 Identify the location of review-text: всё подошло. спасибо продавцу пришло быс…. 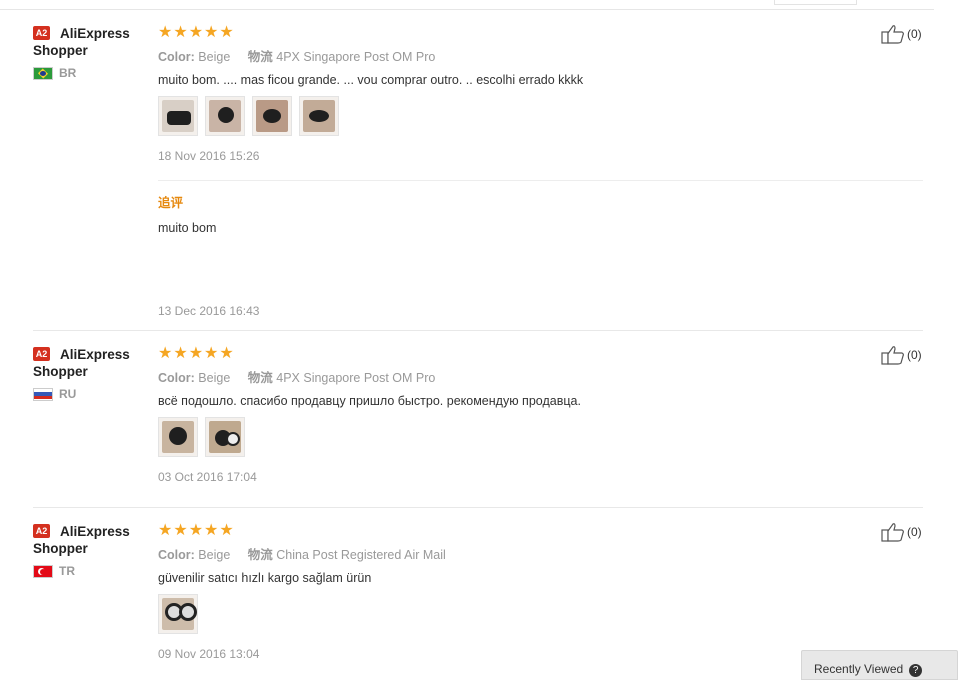
(369, 401).